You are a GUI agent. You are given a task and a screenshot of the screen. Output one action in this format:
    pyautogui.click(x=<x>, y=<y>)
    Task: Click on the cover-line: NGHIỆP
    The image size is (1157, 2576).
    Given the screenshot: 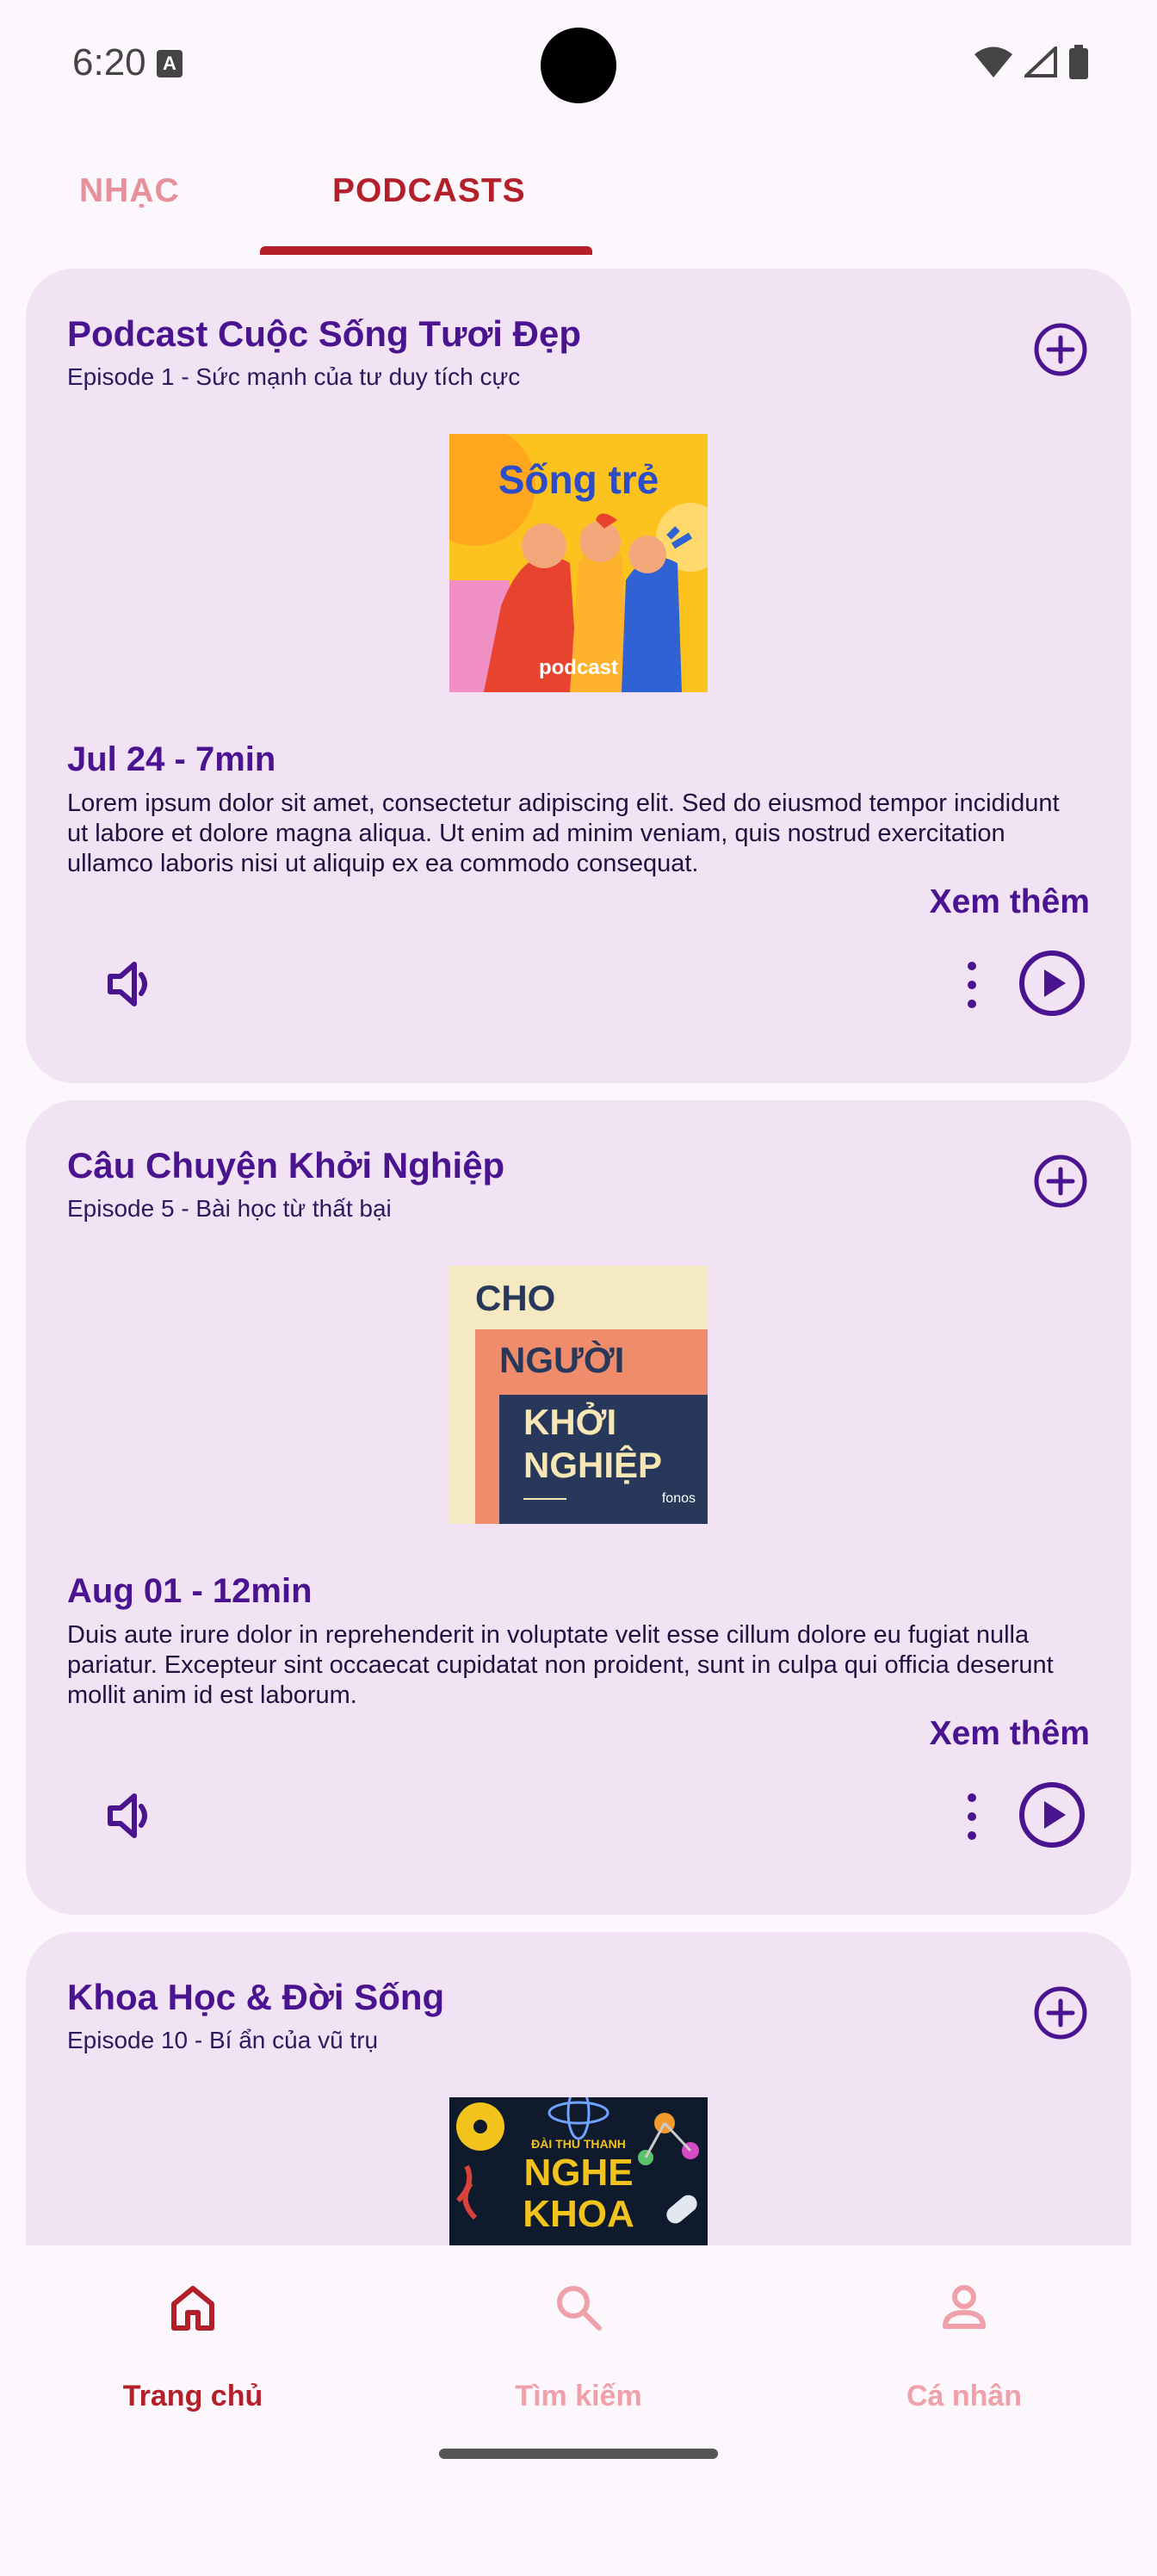 What is the action you would take?
    pyautogui.click(x=593, y=1465)
    